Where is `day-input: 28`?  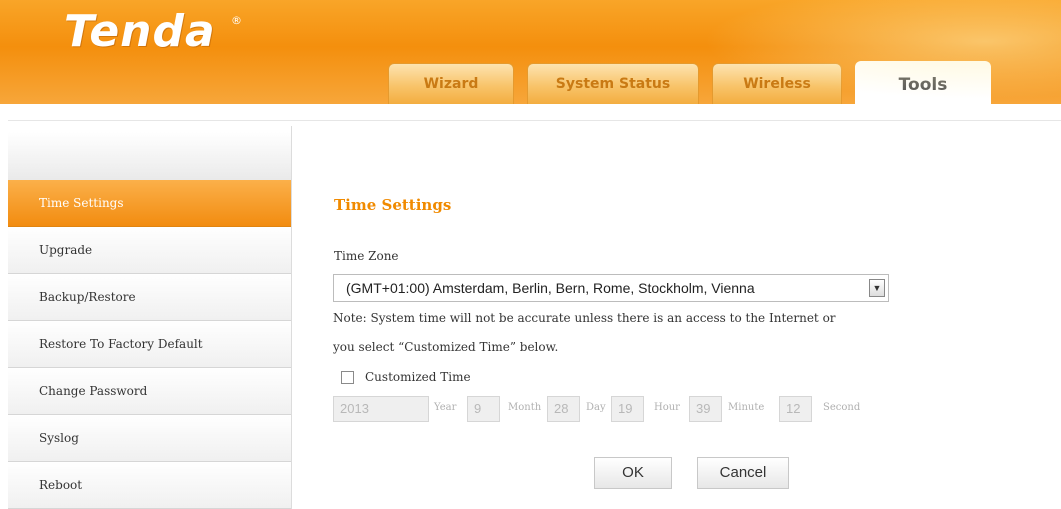 day-input: 28 is located at coordinates (563, 409).